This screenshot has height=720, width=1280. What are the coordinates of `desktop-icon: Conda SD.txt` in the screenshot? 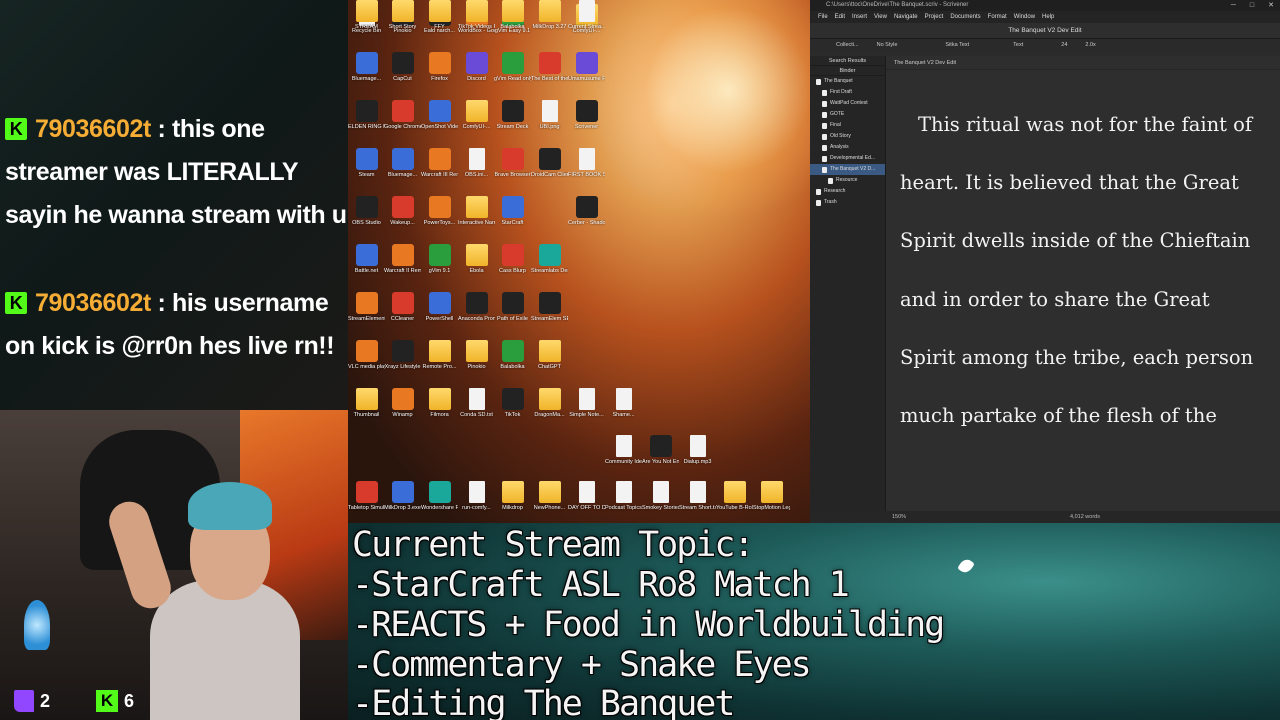 It's located at (476, 403).